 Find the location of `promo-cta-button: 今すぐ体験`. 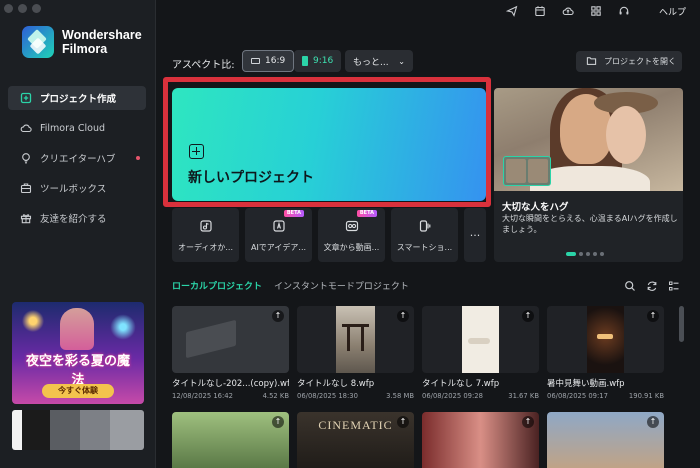

promo-cta-button: 今すぐ体験 is located at coordinates (78, 391).